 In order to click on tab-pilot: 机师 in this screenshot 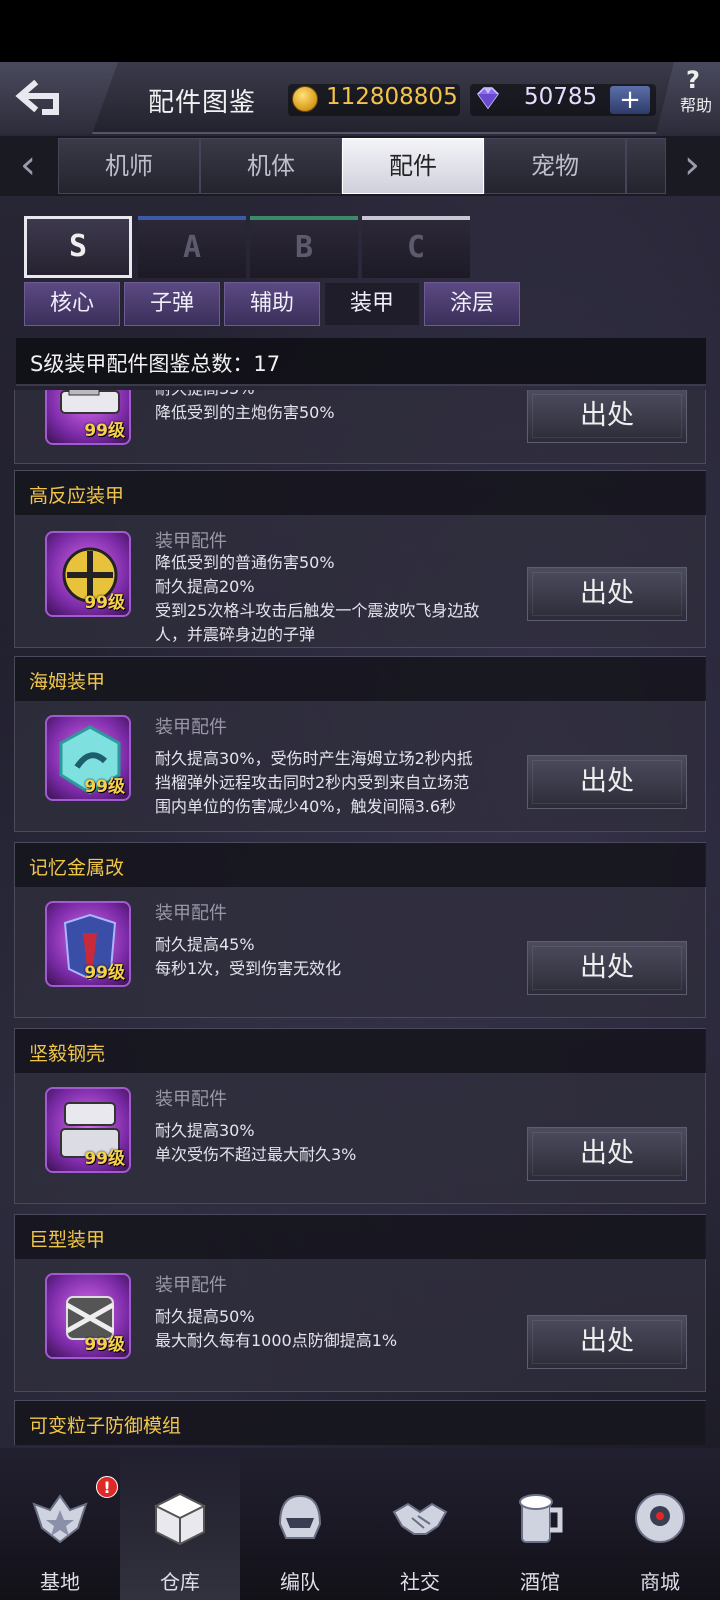, I will do `click(129, 166)`.